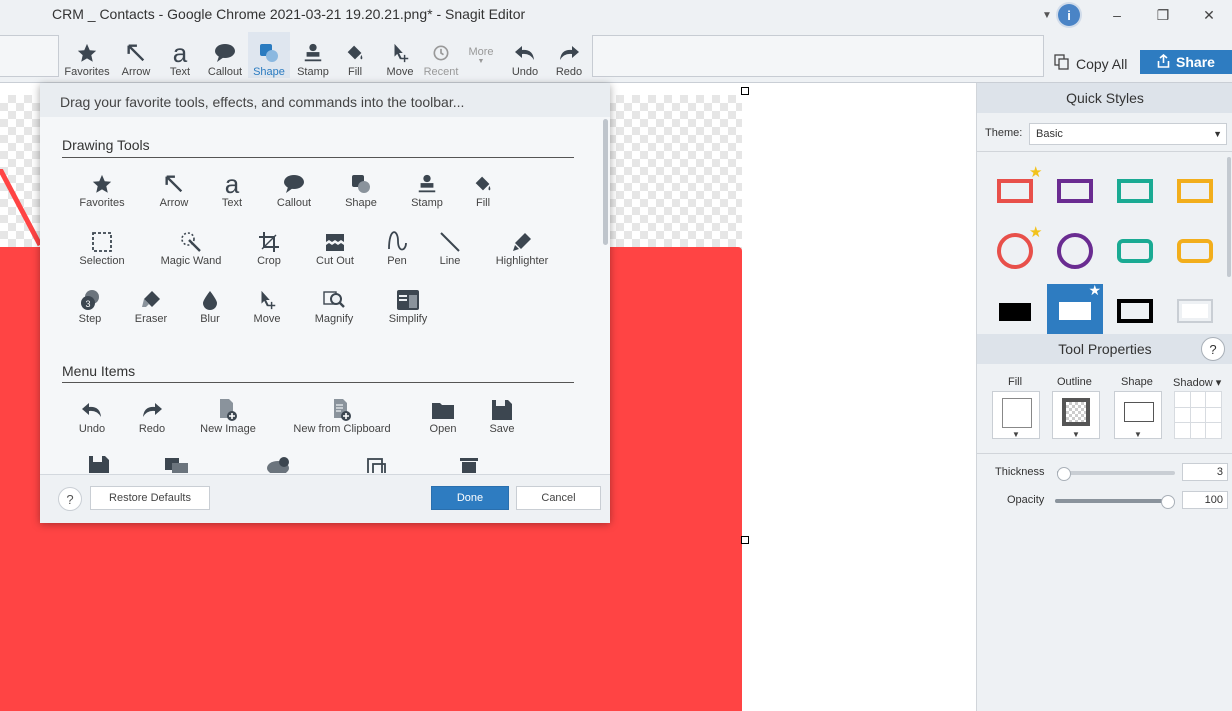  What do you see at coordinates (1115, 502) in the screenshot?
I see `opacity-slider` at bounding box center [1115, 502].